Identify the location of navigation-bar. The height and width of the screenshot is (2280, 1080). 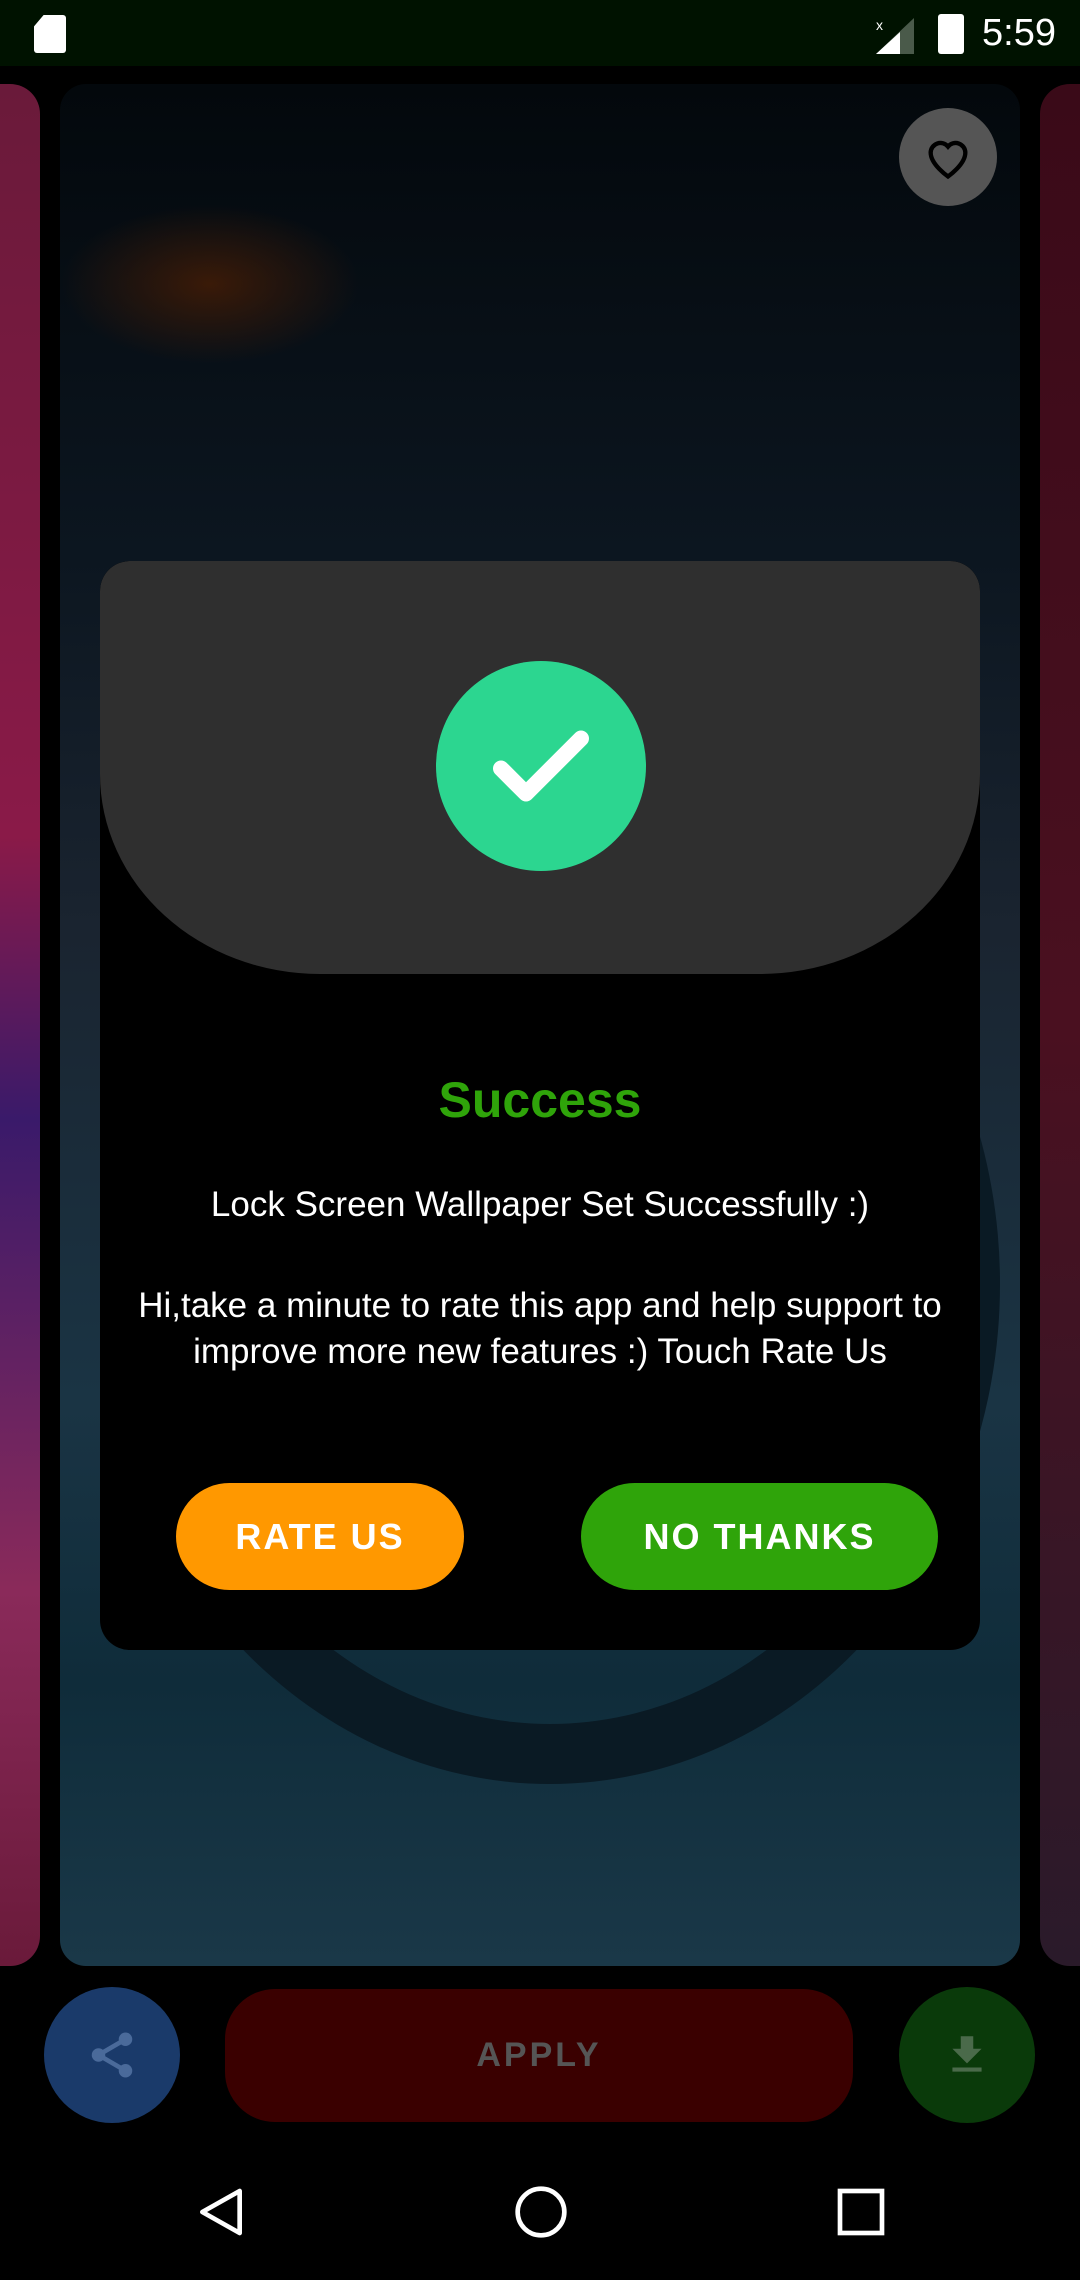
(540, 2210).